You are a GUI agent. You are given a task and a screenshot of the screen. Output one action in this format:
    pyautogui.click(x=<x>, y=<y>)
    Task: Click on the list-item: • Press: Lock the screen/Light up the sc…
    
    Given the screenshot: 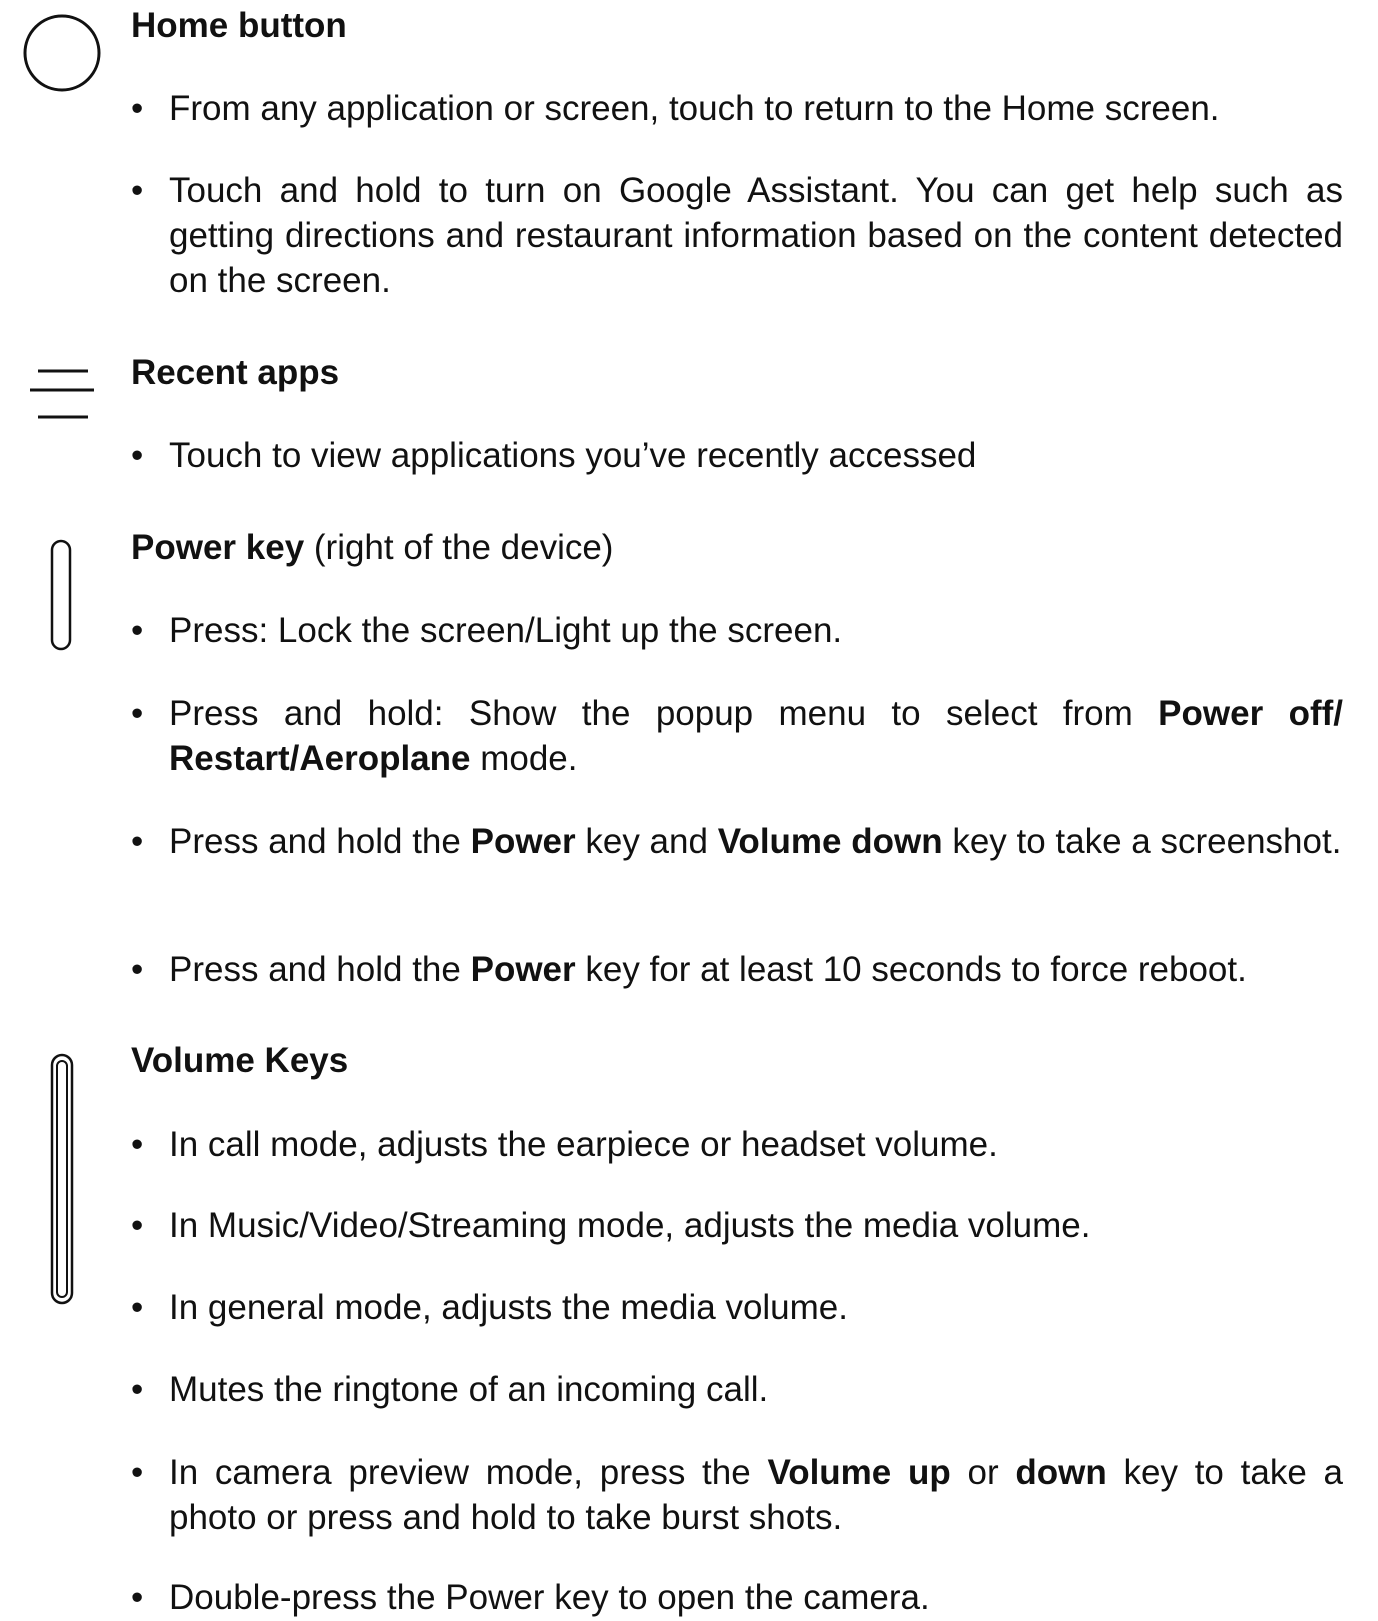 What is the action you would take?
    pyautogui.click(x=737, y=630)
    